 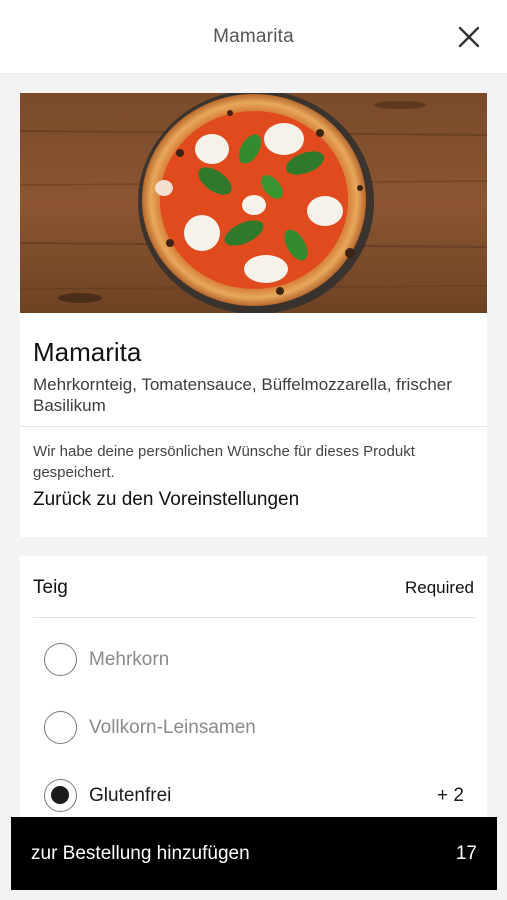 What do you see at coordinates (50, 587) in the screenshot?
I see `section-title: Teig` at bounding box center [50, 587].